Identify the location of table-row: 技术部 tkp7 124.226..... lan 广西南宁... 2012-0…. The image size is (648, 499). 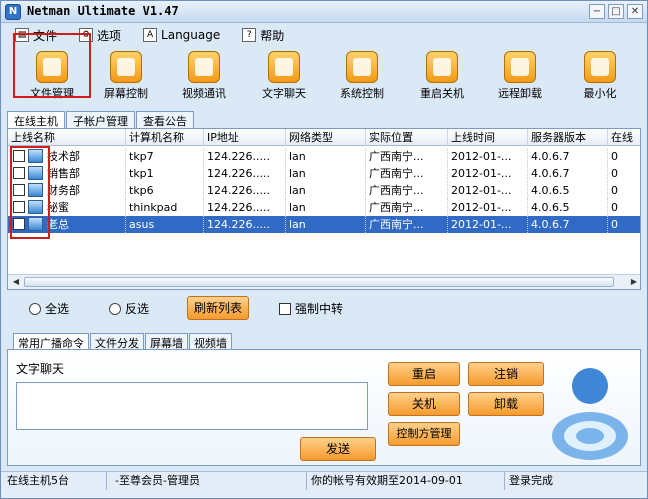
(324, 156).